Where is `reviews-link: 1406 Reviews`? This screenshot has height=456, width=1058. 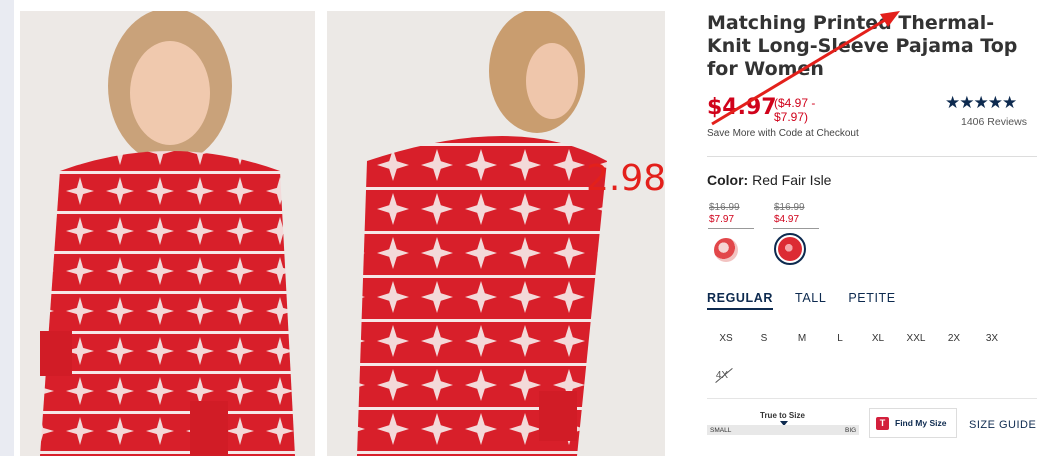 reviews-link: 1406 Reviews is located at coordinates (994, 122).